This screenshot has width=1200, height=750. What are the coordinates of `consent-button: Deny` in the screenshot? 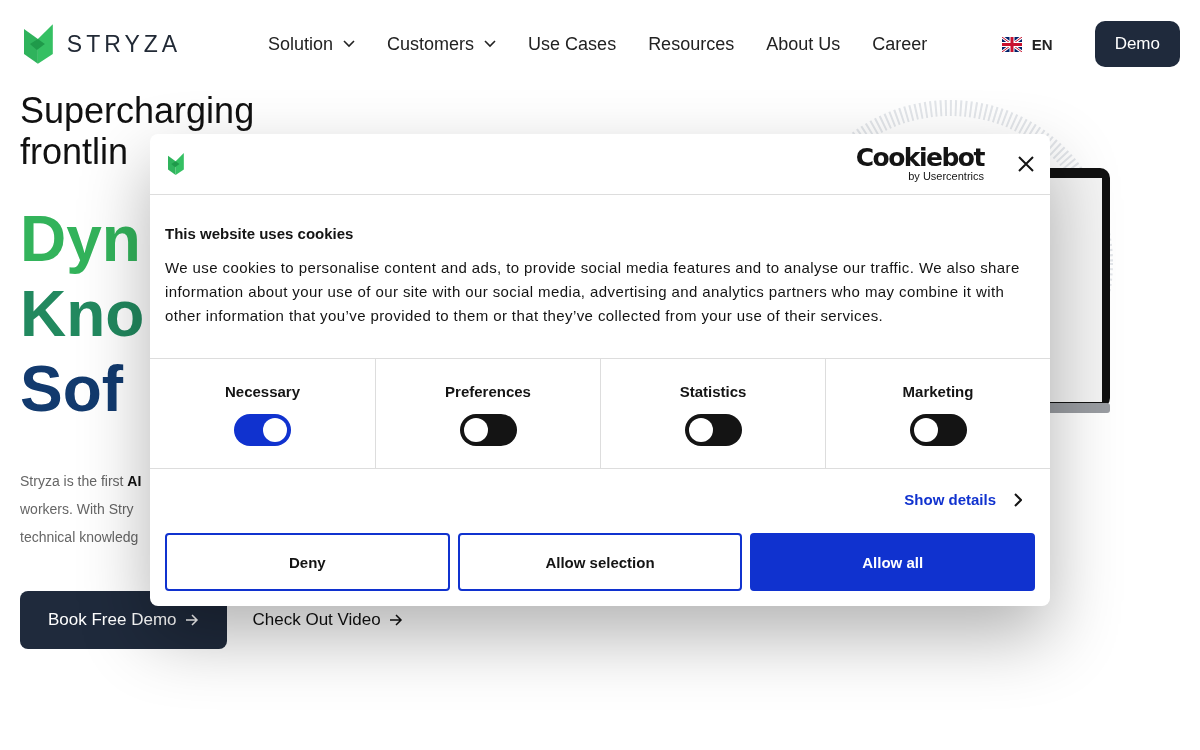 It's located at (307, 562).